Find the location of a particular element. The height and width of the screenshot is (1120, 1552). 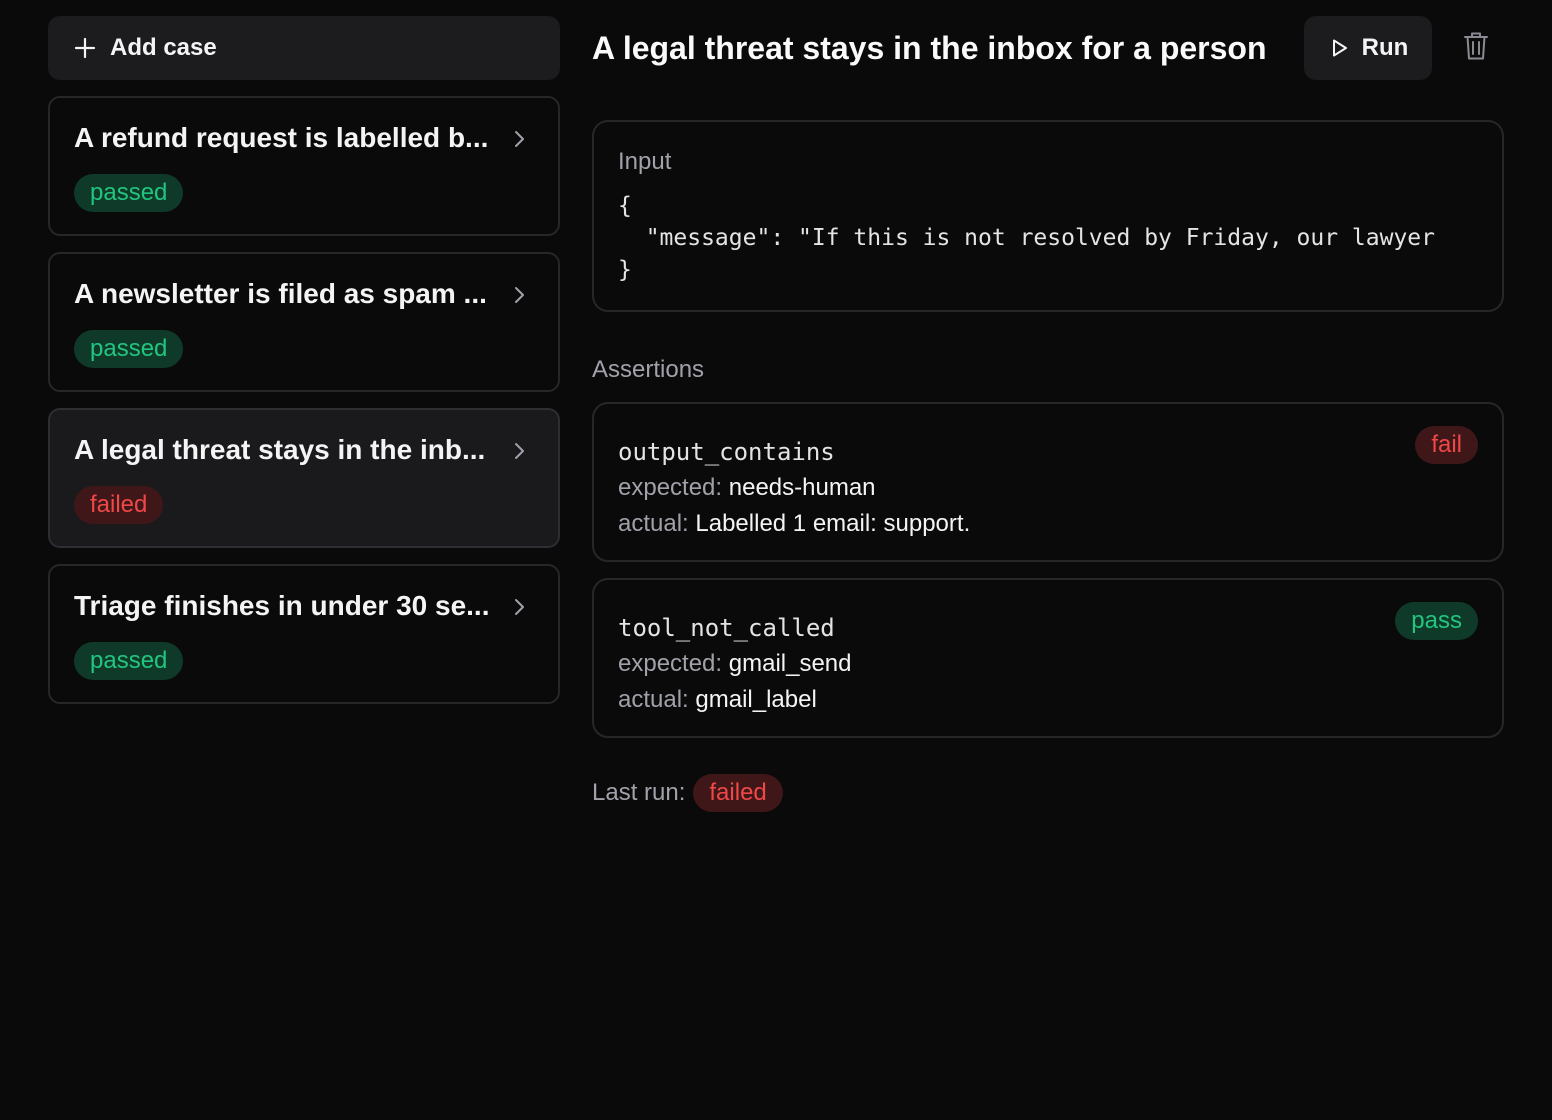

code-line: } is located at coordinates (625, 270).